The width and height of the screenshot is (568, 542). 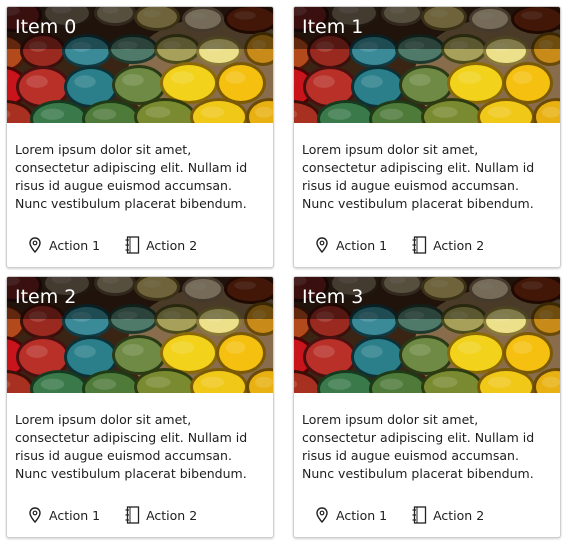 I want to click on card-image: Item 2, so click(x=140, y=335).